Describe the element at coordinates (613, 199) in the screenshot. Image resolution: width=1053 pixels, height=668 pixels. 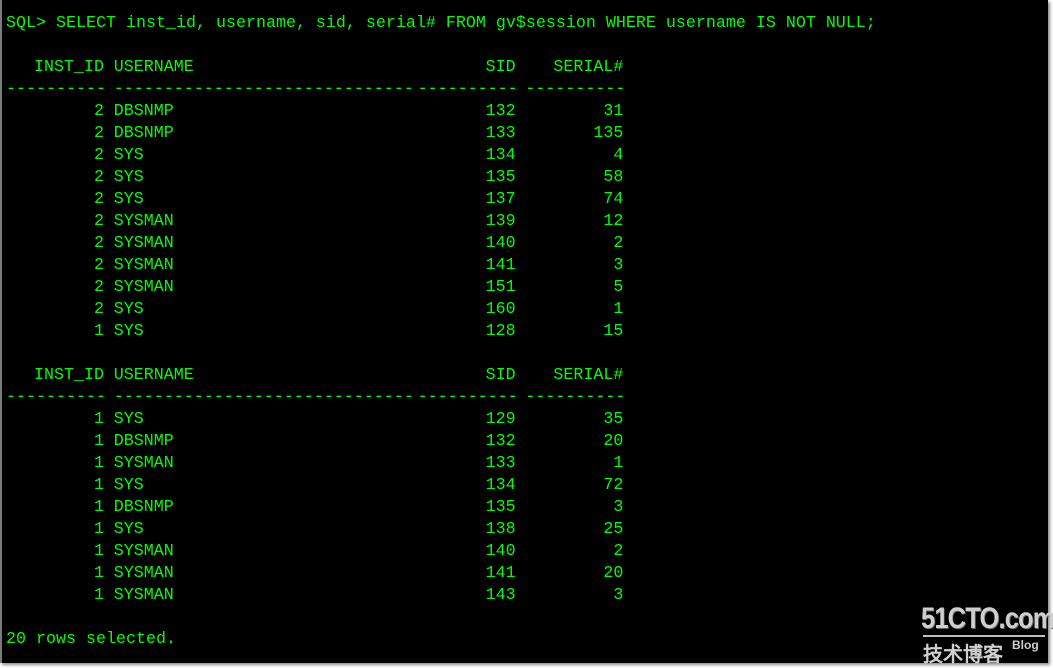
I see `cell-serial: 74` at that location.